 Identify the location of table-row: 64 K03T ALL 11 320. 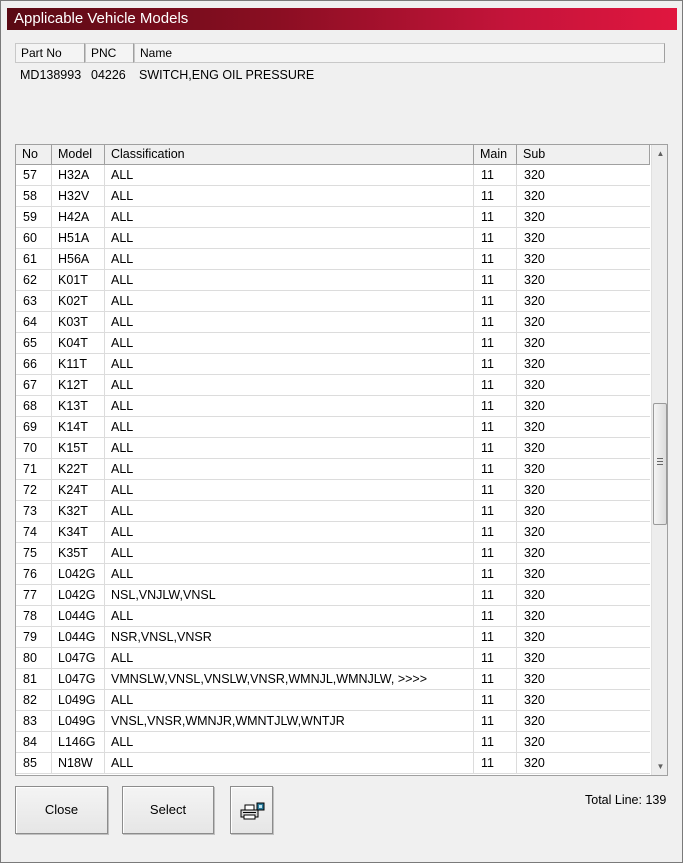
(333, 322).